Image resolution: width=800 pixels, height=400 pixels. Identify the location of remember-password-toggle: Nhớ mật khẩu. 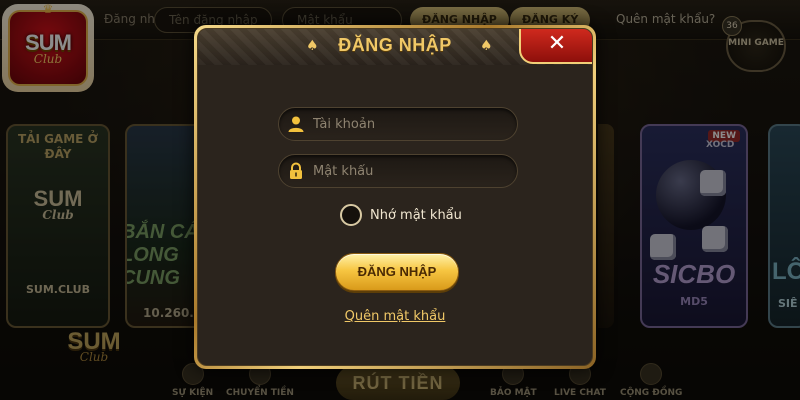
(401, 215).